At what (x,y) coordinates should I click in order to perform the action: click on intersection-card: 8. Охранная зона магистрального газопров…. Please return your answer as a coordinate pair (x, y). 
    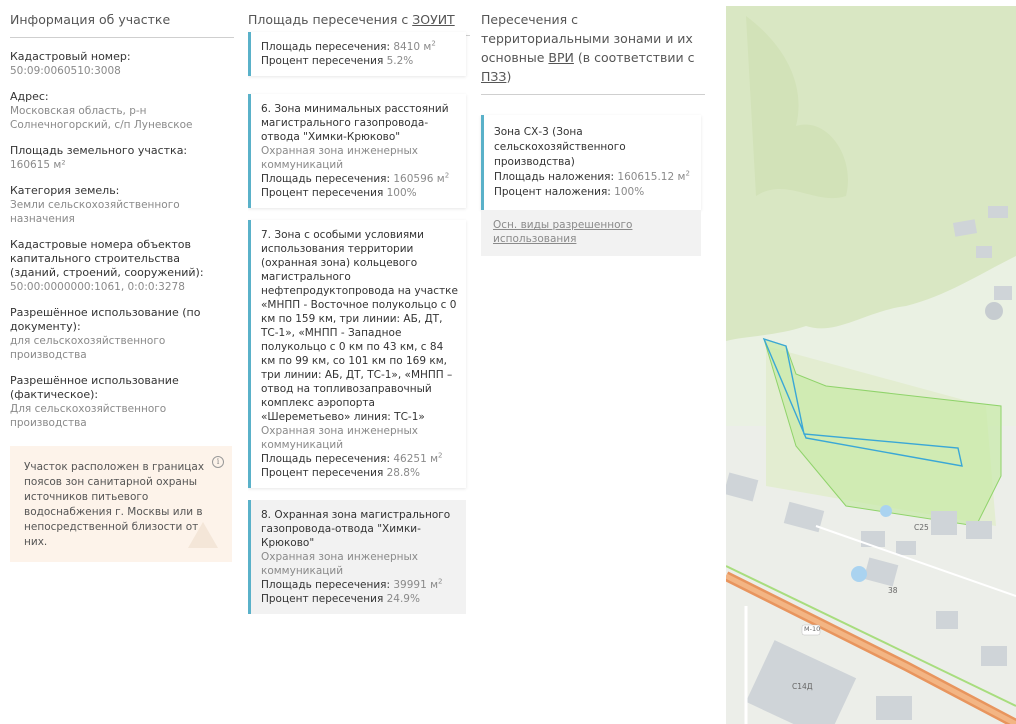
    Looking at the image, I should click on (357, 557).